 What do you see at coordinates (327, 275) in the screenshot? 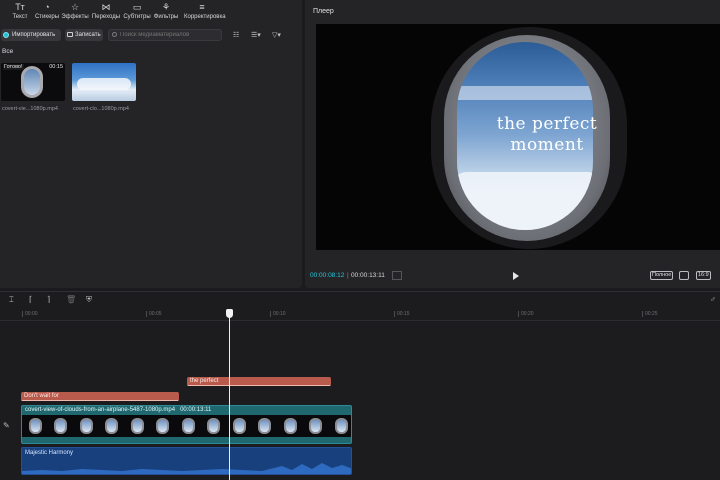
I see `current-time: 00:00:08:12` at bounding box center [327, 275].